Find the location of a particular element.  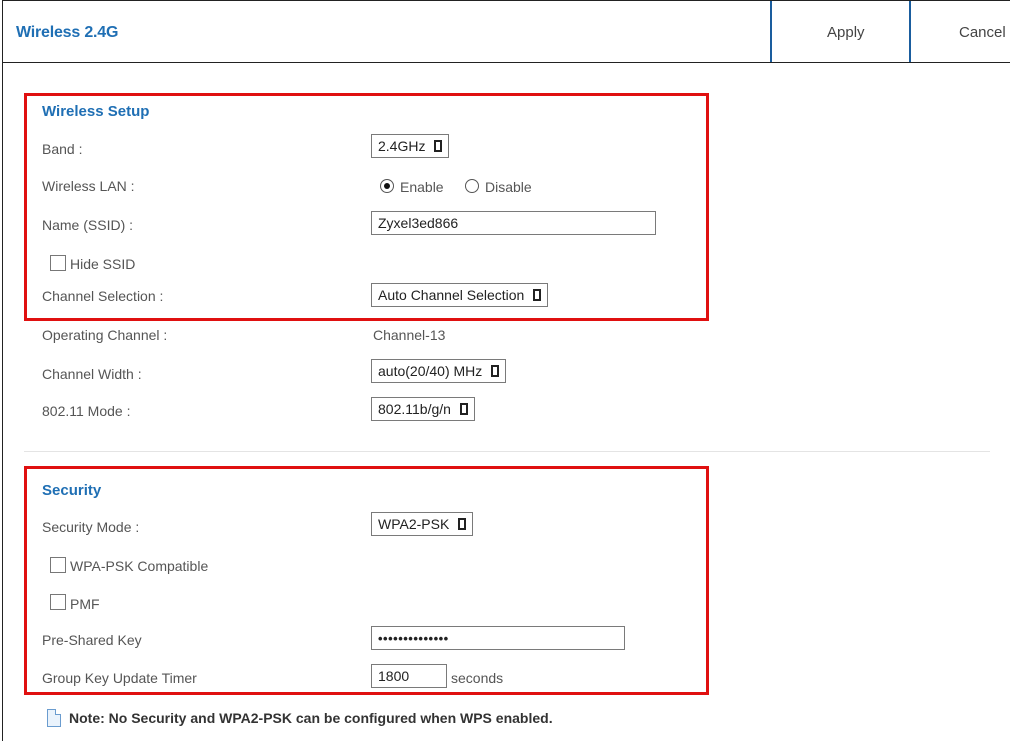

group-key-timer-input: 1800 is located at coordinates (409, 676).